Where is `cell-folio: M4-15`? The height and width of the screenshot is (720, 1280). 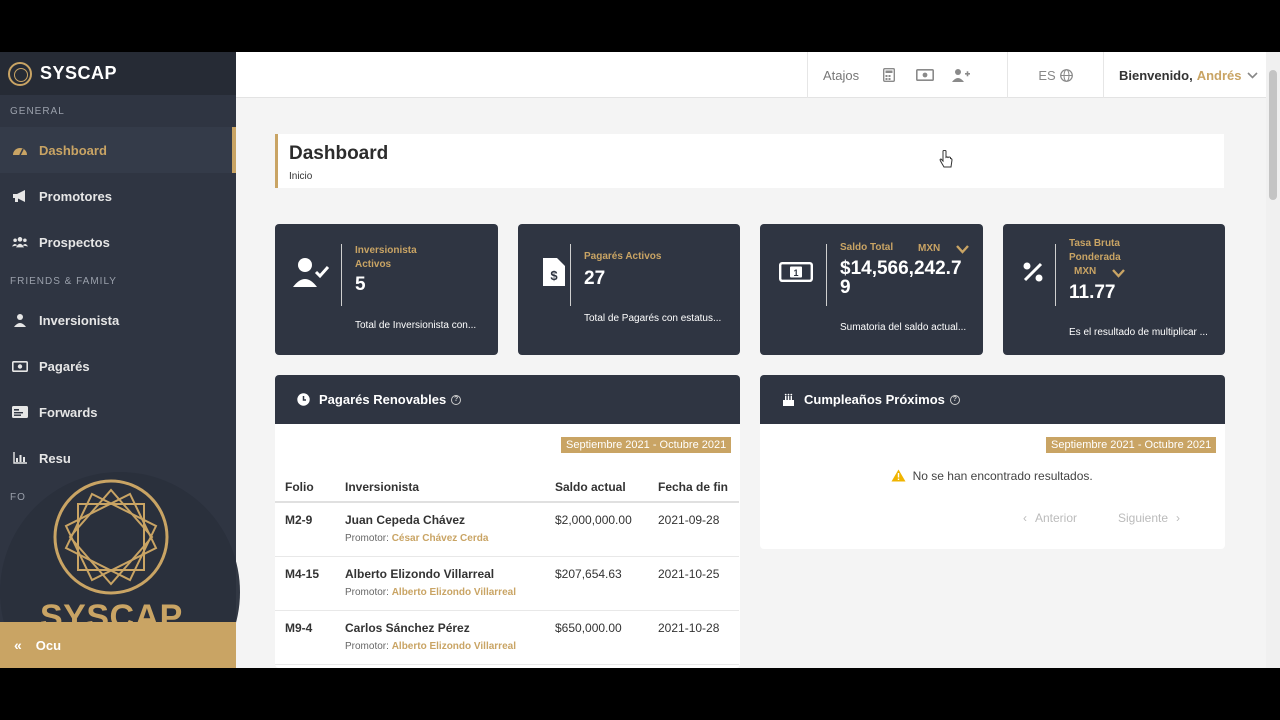
cell-folio: M4-15 is located at coordinates (305, 583).